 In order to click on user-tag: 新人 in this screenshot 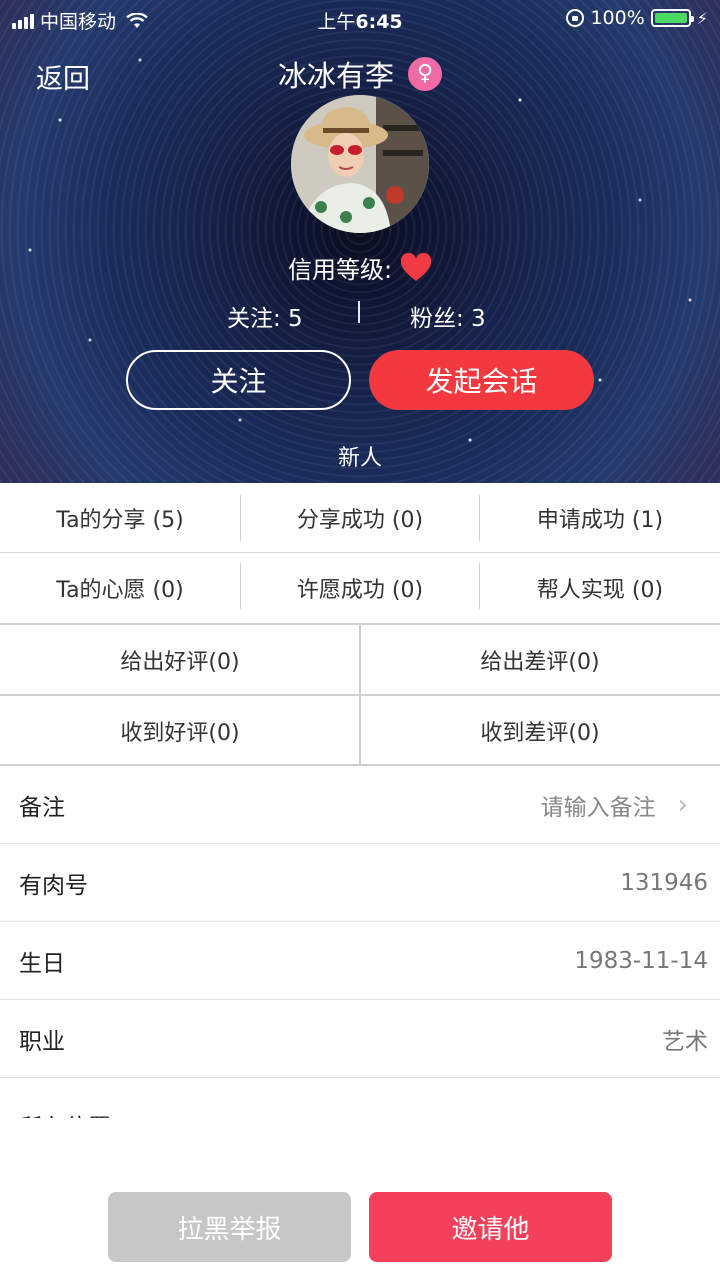, I will do `click(359, 458)`.